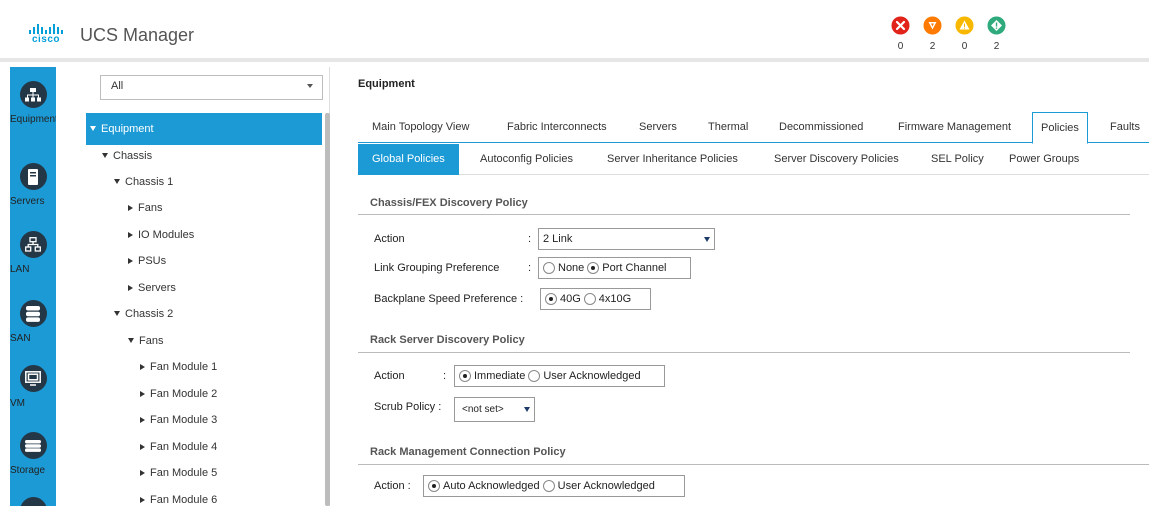 The image size is (1149, 506). Describe the element at coordinates (33, 94) in the screenshot. I see `equipment-icon` at that location.